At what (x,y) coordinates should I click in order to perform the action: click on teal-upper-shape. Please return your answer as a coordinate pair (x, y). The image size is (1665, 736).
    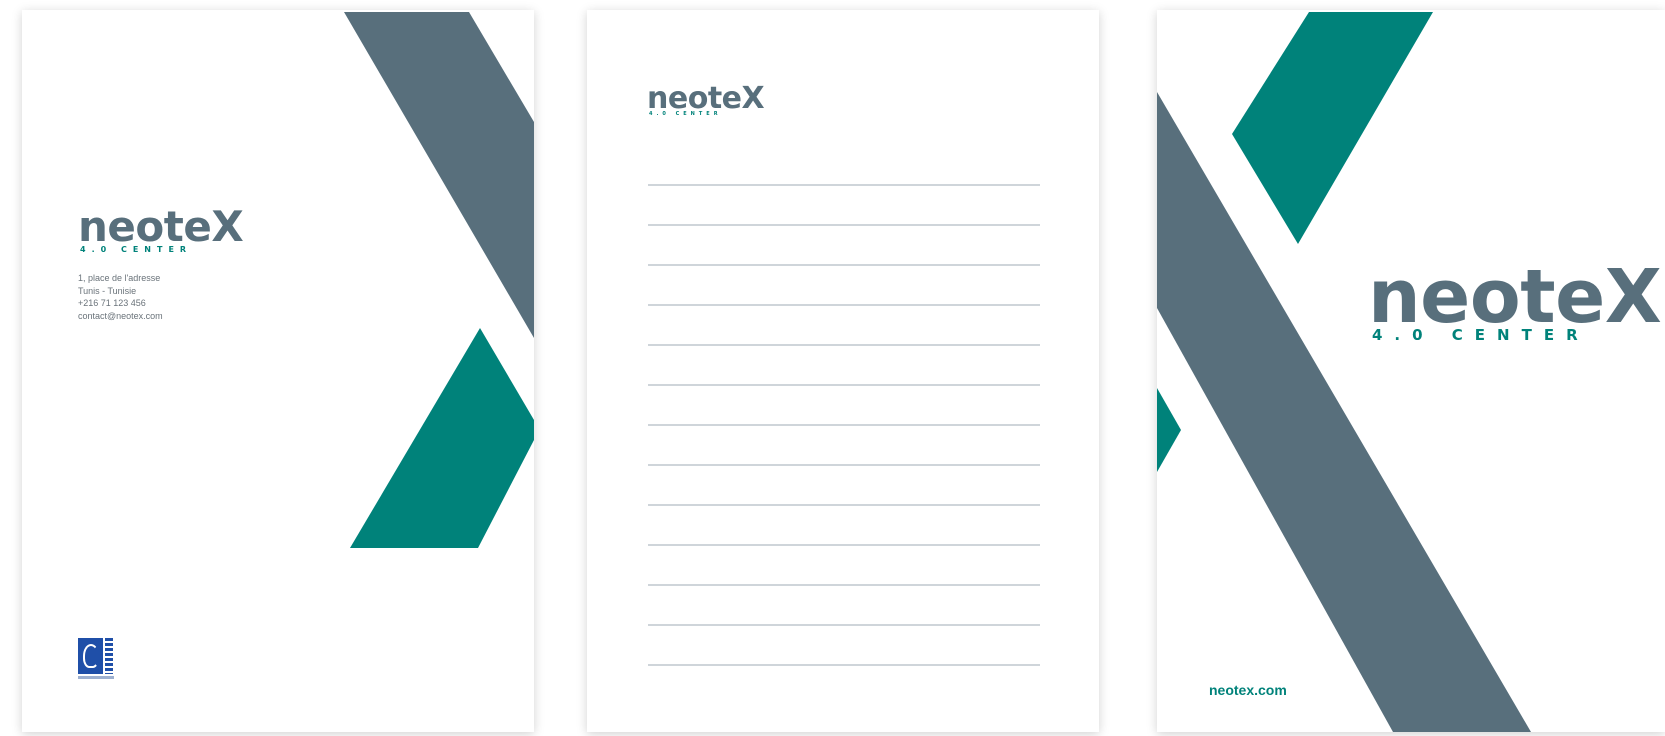
    Looking at the image, I should click on (1332, 128).